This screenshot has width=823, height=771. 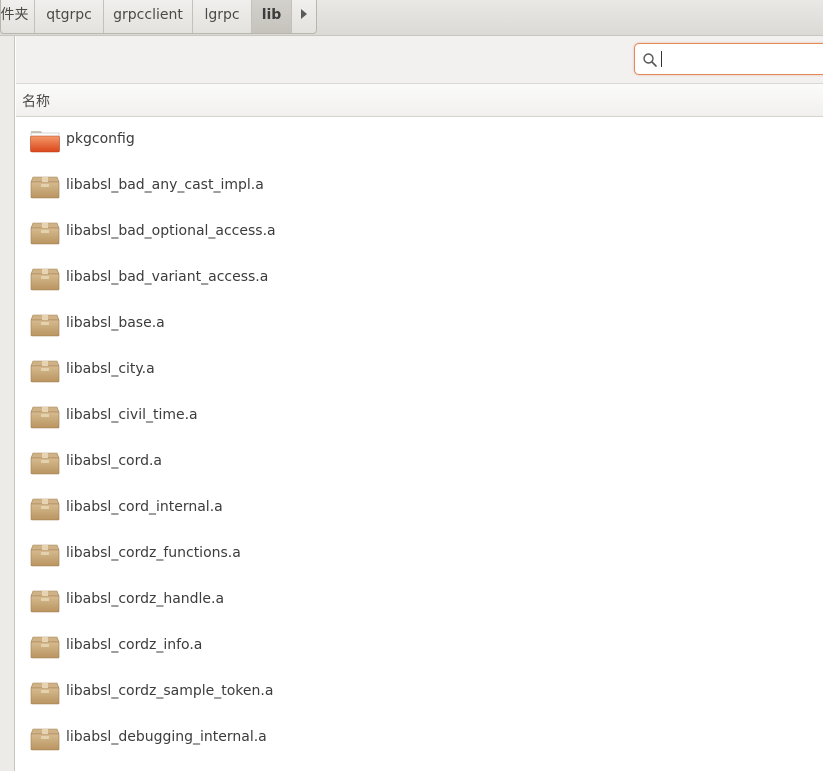 What do you see at coordinates (419, 370) in the screenshot?
I see `file-row: libabsl_city.a` at bounding box center [419, 370].